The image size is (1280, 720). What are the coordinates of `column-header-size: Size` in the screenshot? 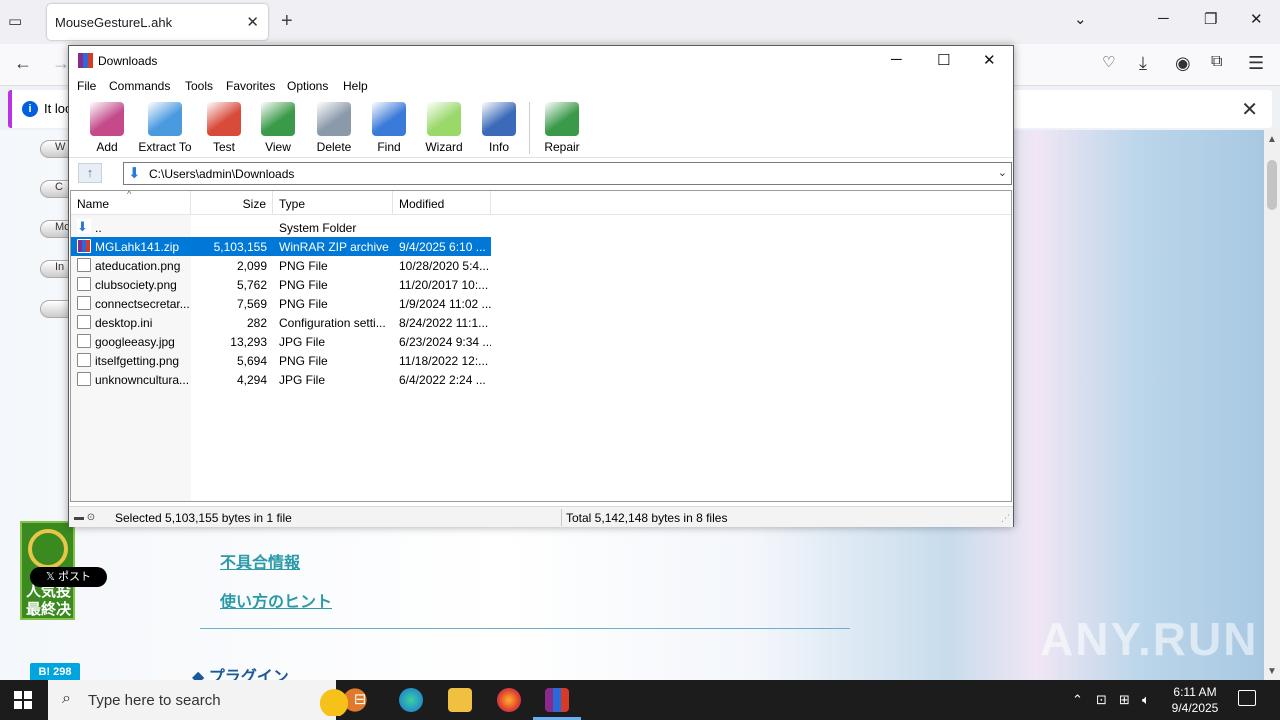 It's located at (232, 203).